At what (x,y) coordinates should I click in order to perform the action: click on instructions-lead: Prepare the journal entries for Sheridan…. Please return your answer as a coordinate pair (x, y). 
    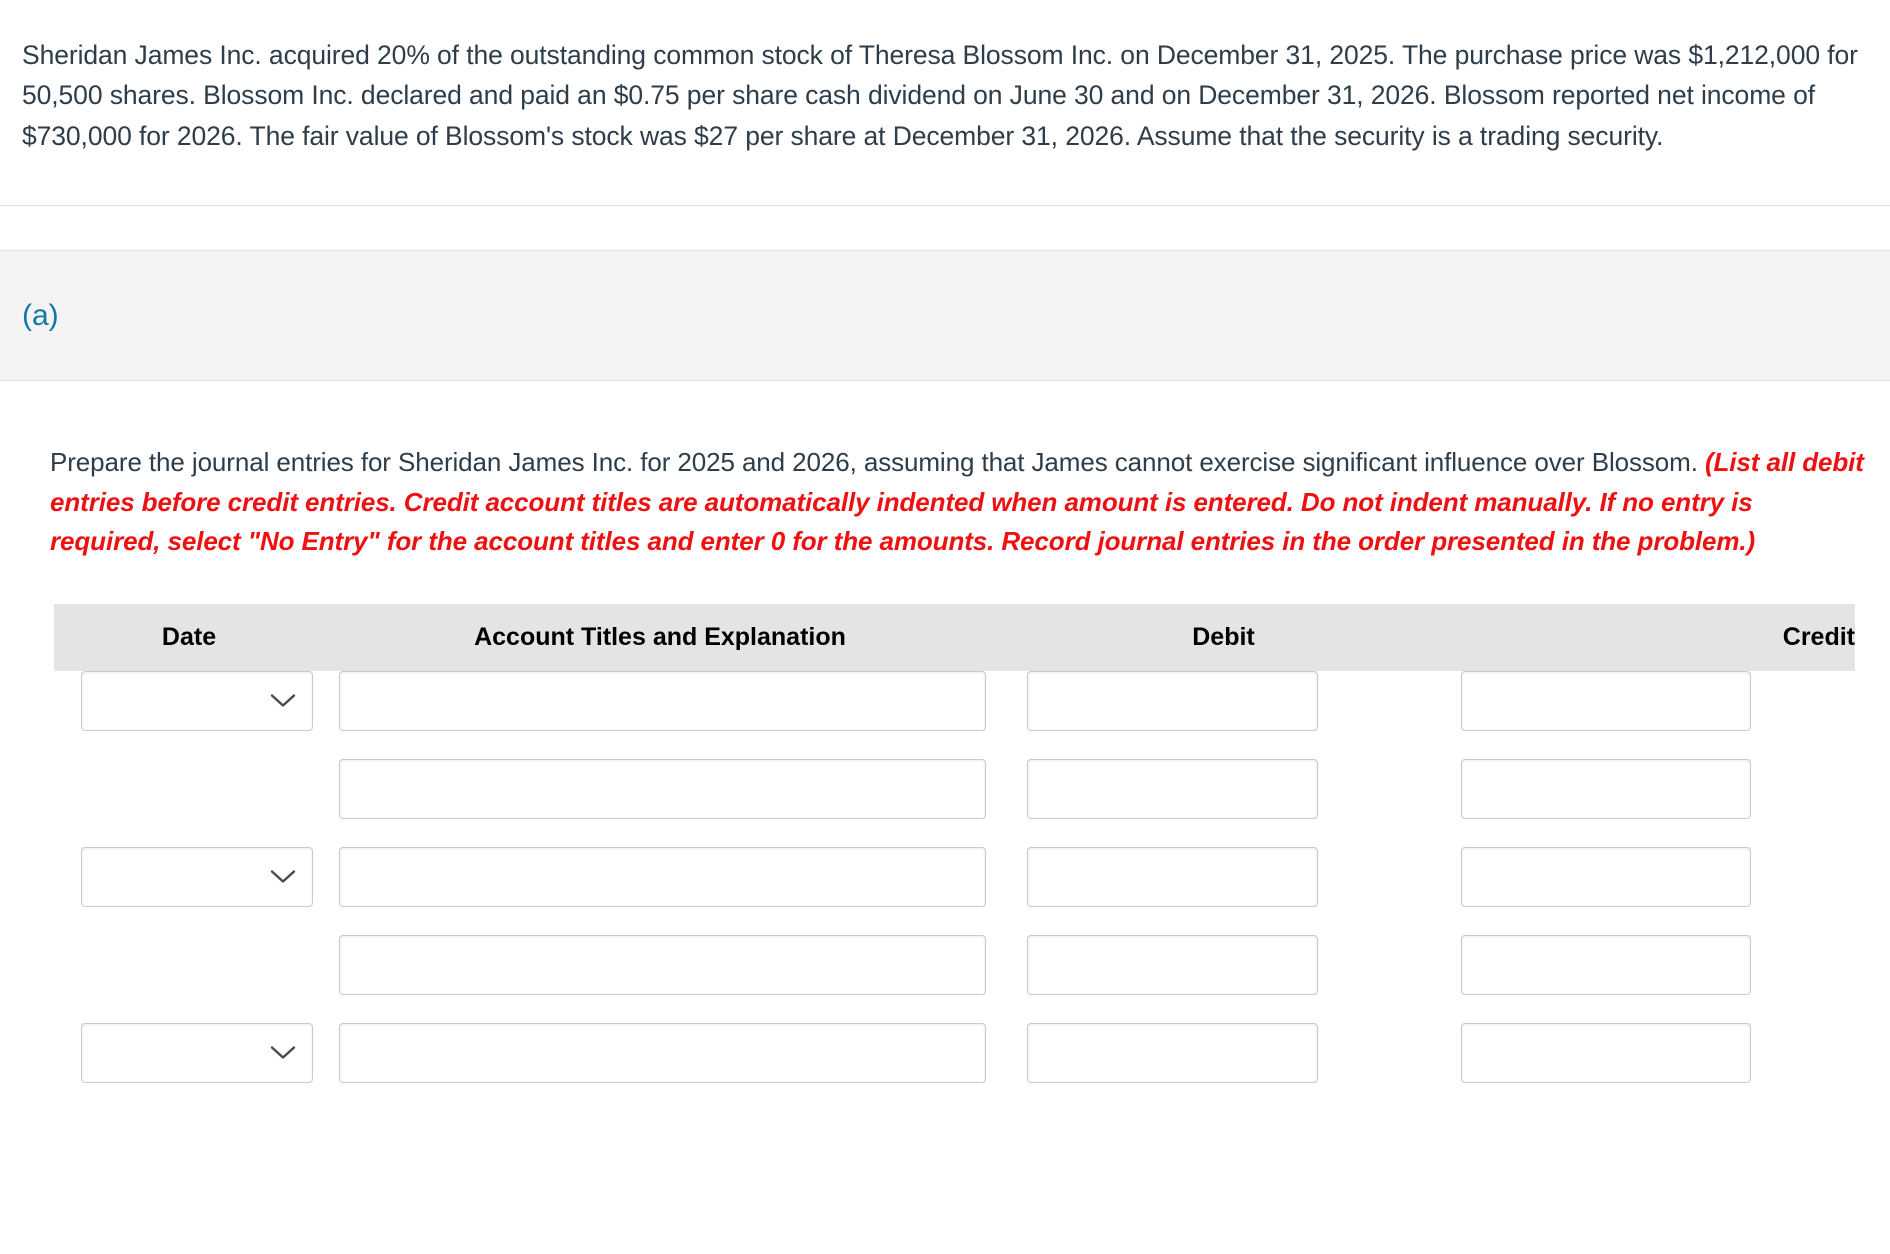
    Looking at the image, I should click on (877, 462).